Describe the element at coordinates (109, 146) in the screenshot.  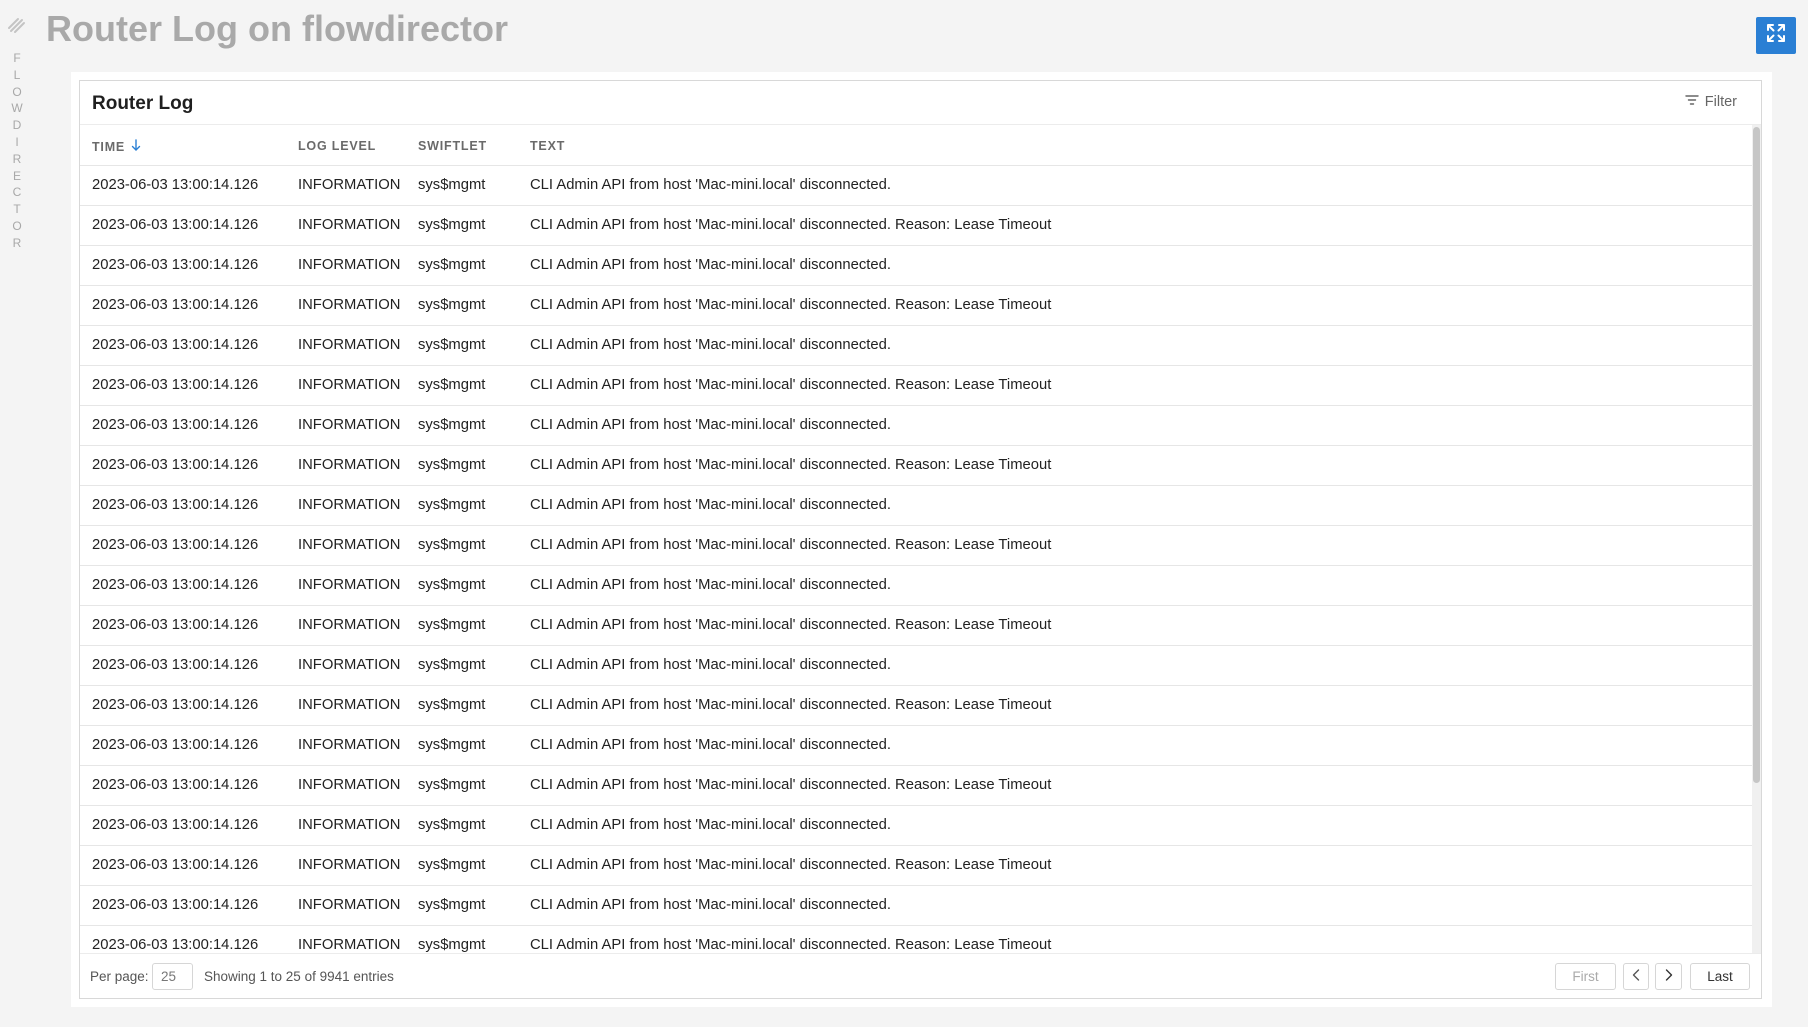
I see `column-header-time-label: TIME` at that location.